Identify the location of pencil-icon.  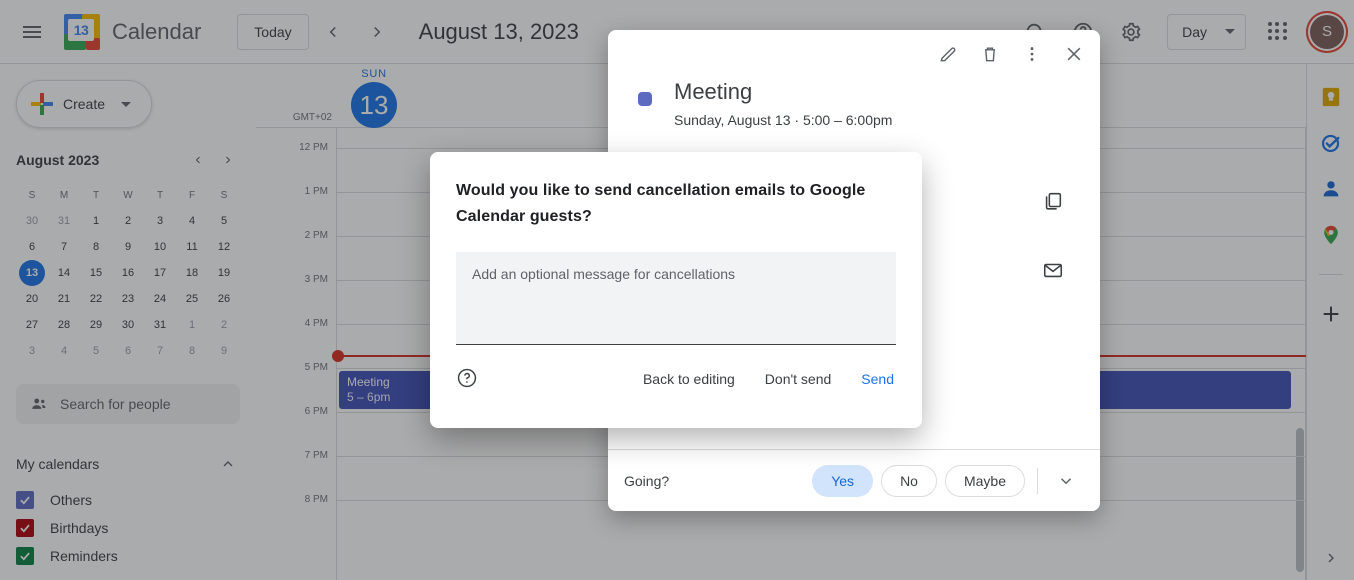
(948, 54).